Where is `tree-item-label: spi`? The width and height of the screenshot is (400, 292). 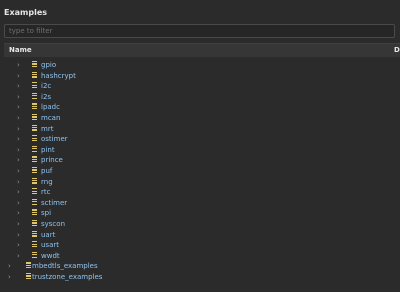 tree-item-label: spi is located at coordinates (46, 213).